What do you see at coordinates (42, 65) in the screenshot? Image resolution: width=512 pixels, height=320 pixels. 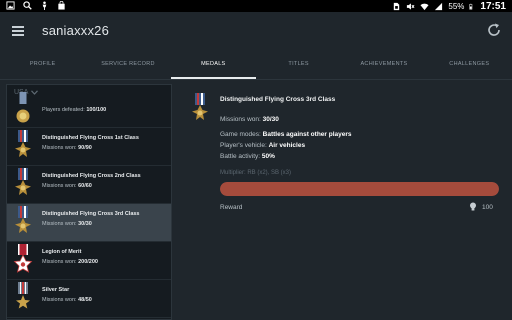 I see `tab-profile: PROFILE` at bounding box center [42, 65].